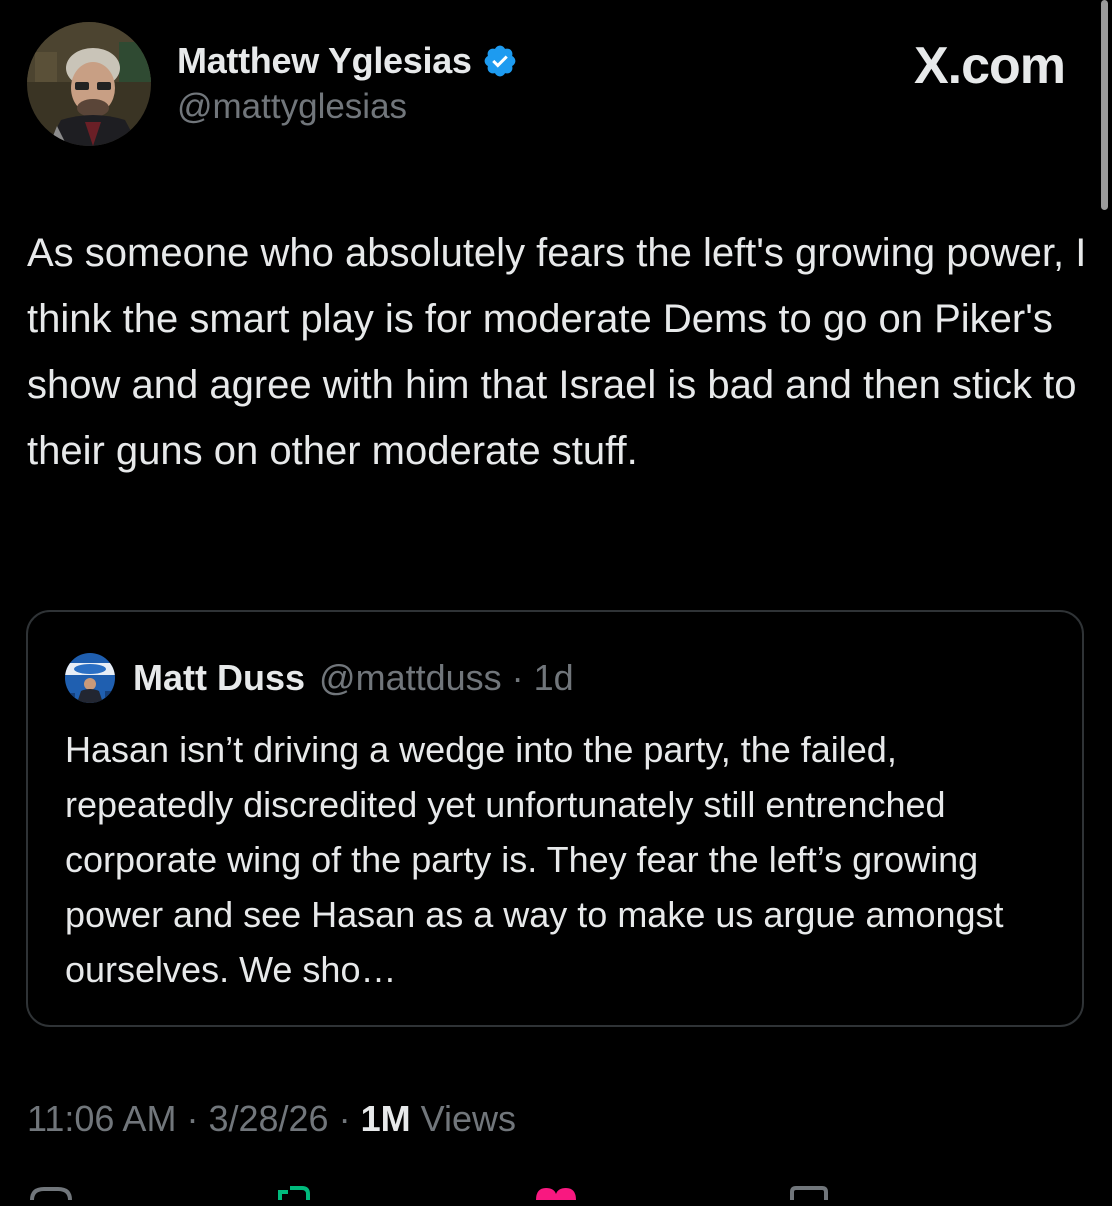 This screenshot has height=1206, width=1112. I want to click on author-handle: @mattyglesias, so click(347, 107).